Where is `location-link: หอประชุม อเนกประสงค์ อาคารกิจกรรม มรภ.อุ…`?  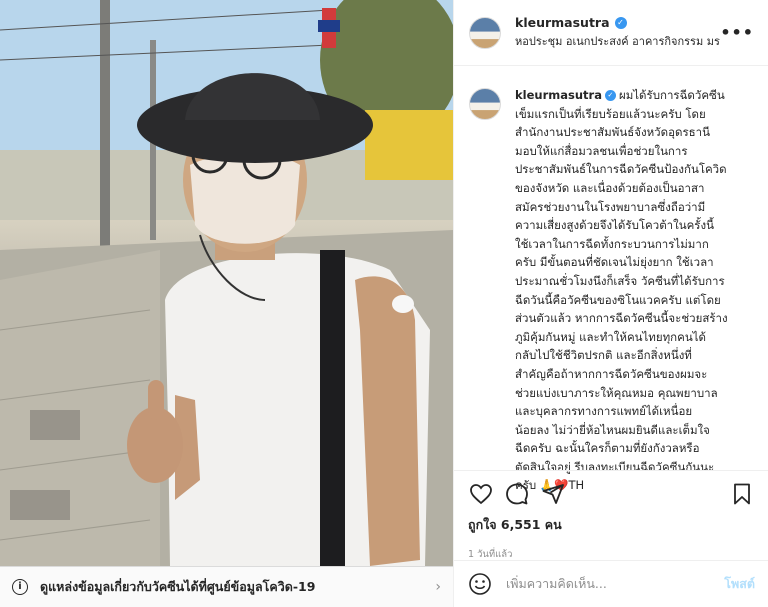 location-link: หอประชุม อเนกประสงค์ อาคารกิจกรรม มรภ.อุ… is located at coordinates (617, 41).